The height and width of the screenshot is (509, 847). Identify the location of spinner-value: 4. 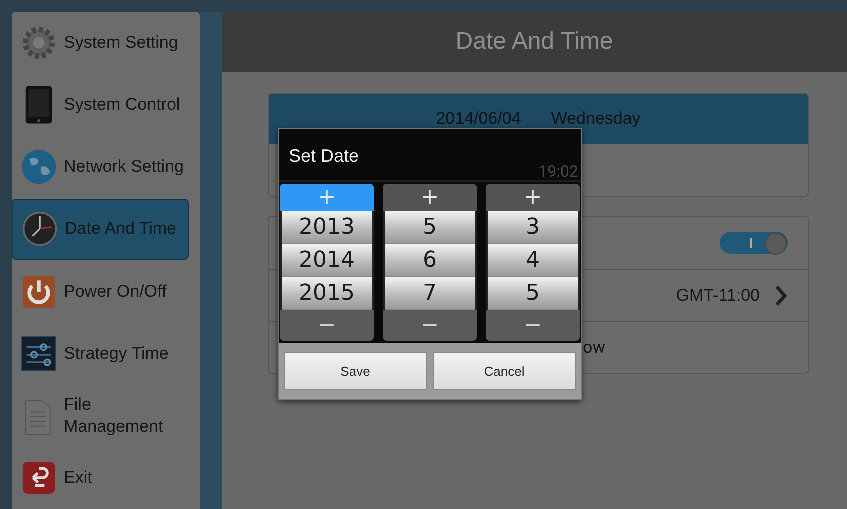
(533, 260).